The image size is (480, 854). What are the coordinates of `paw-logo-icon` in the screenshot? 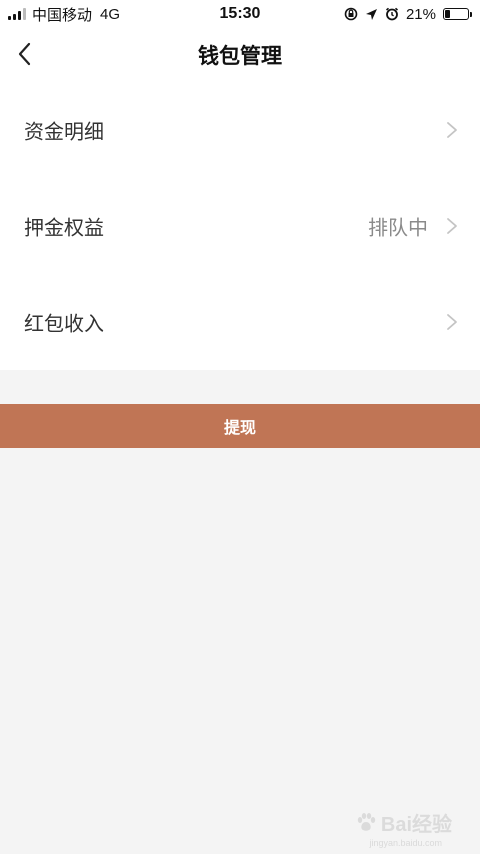 It's located at (366, 821).